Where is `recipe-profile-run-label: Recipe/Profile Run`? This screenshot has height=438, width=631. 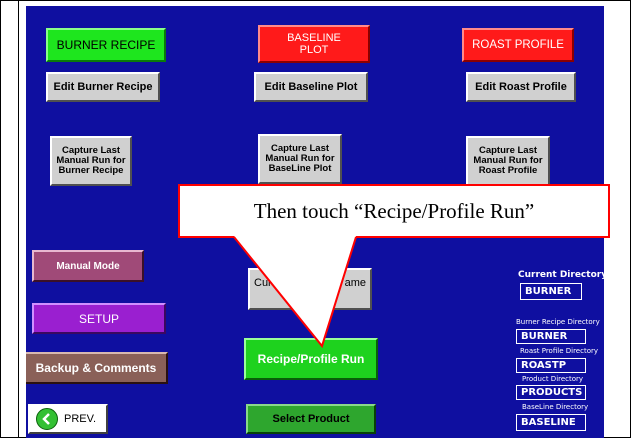
recipe-profile-run-label: Recipe/Profile Run is located at coordinates (311, 359).